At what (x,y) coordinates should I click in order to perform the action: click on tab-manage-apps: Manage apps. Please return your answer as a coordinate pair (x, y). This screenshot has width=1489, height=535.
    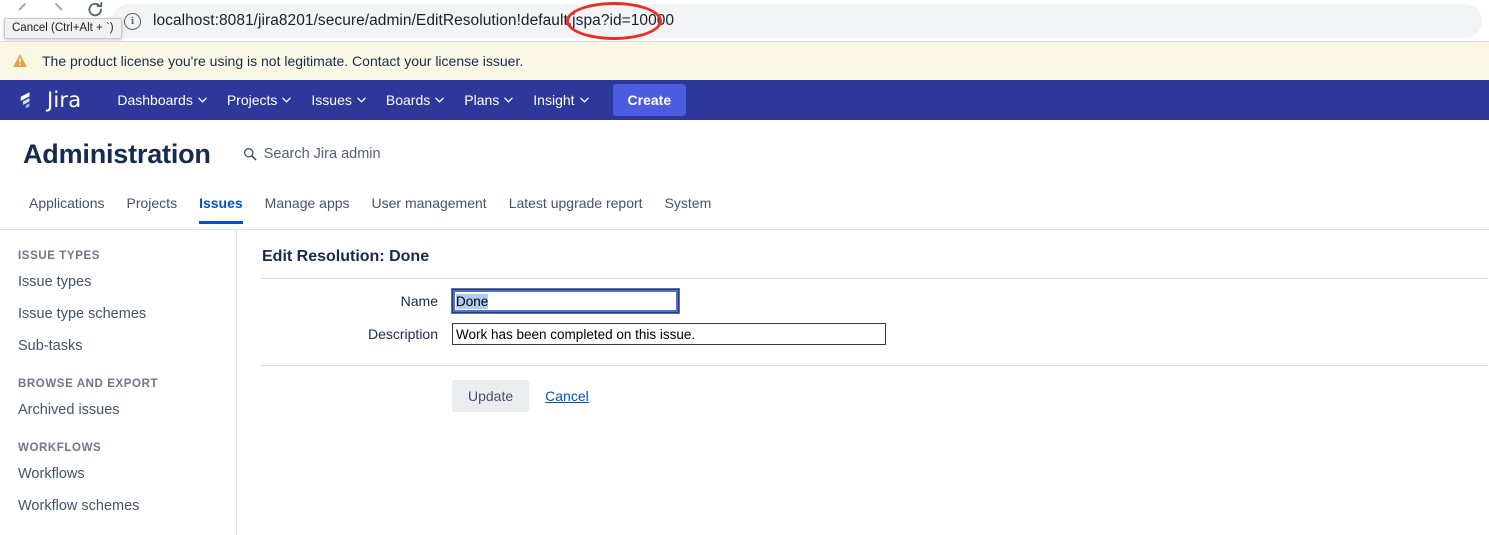
    Looking at the image, I should click on (307, 208).